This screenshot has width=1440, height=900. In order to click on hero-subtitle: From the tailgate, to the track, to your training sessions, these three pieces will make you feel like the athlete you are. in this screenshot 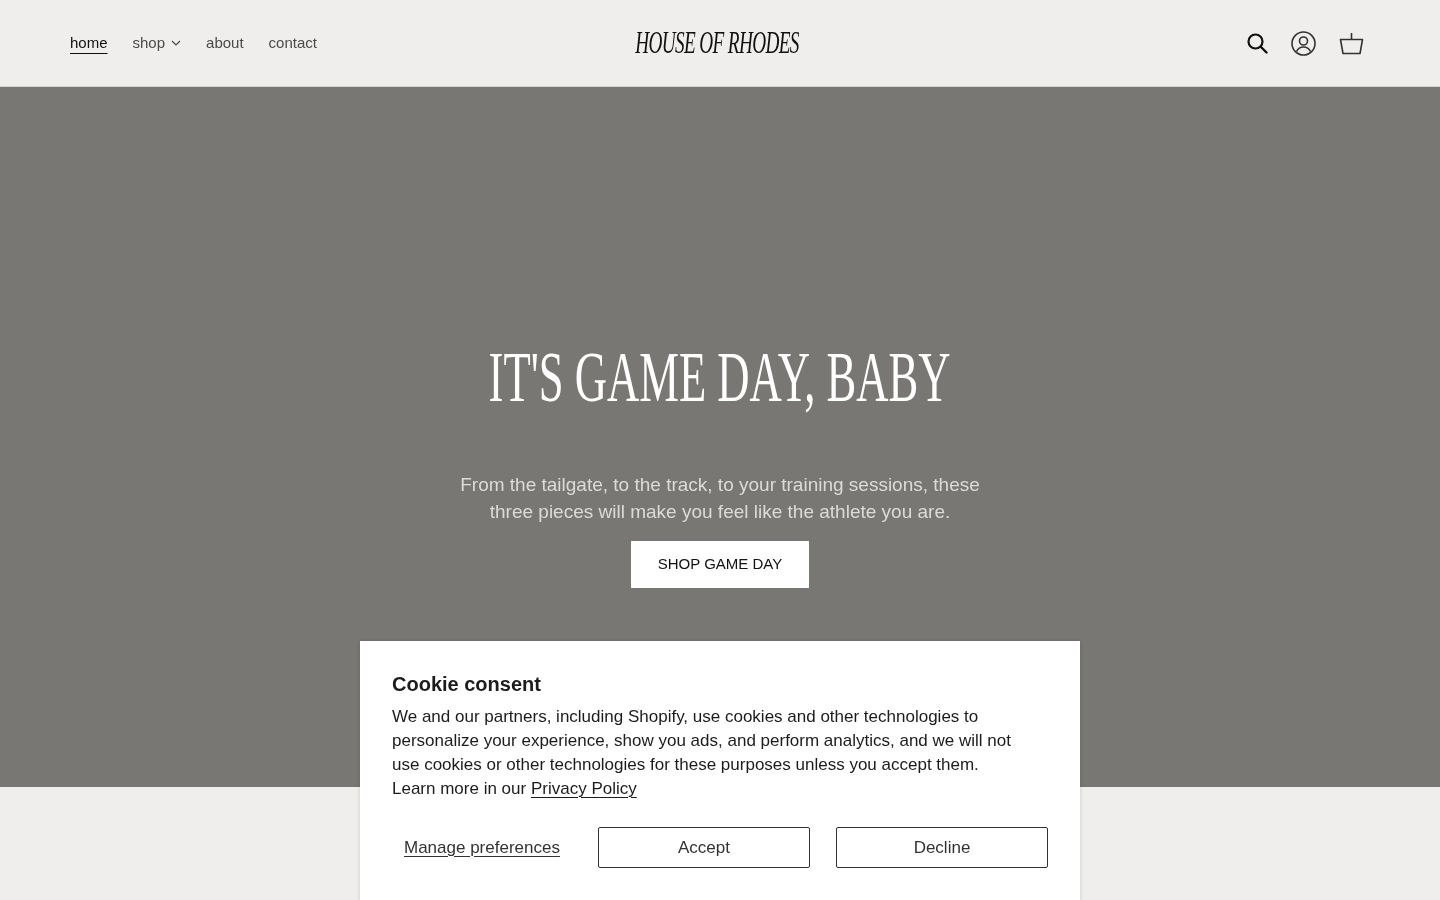, I will do `click(720, 498)`.